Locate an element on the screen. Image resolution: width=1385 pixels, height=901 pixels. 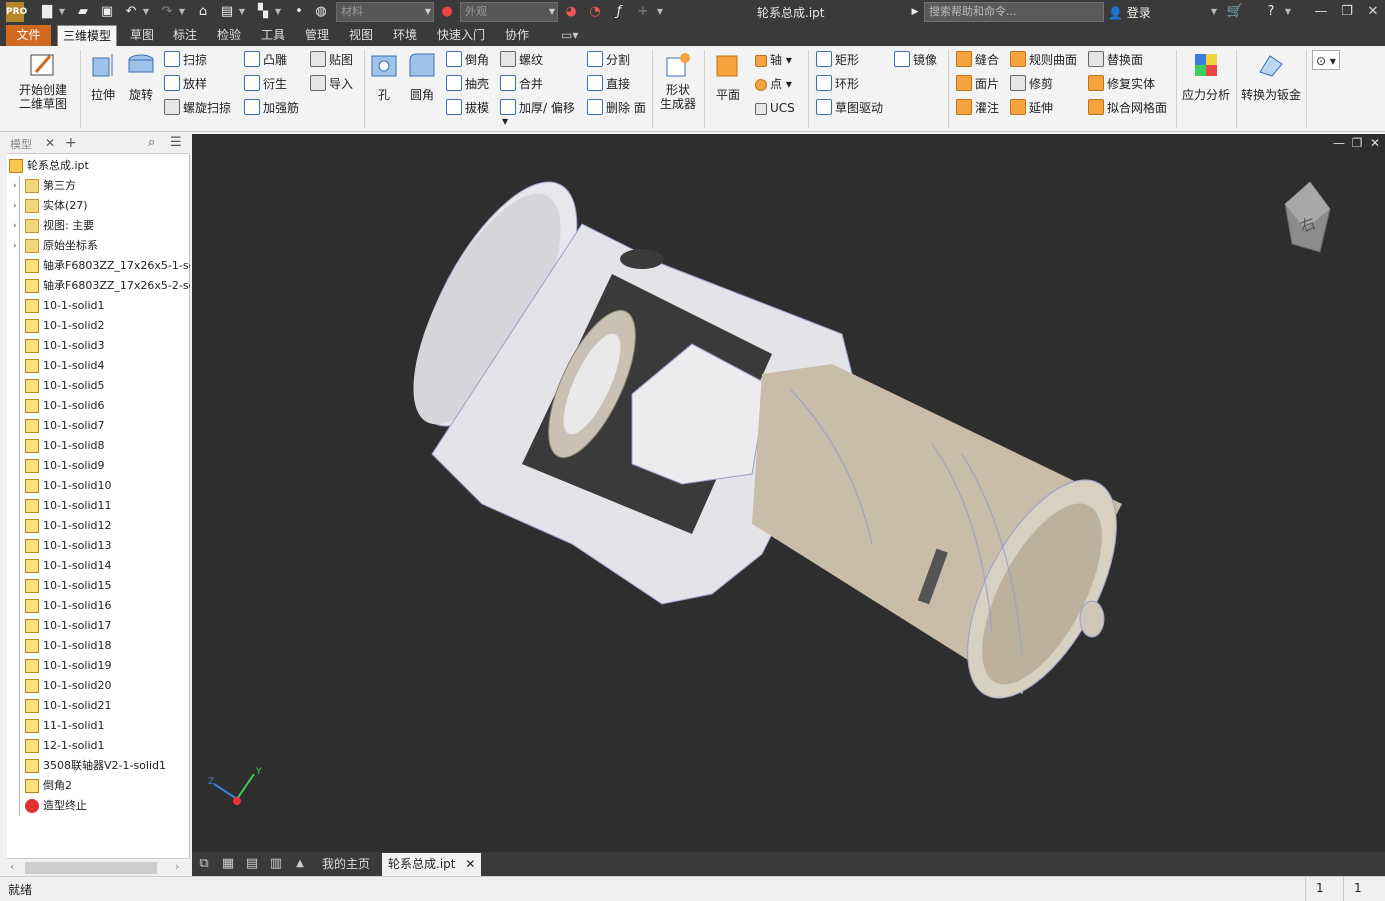
save-icon: ▣ is located at coordinates (107, 12).